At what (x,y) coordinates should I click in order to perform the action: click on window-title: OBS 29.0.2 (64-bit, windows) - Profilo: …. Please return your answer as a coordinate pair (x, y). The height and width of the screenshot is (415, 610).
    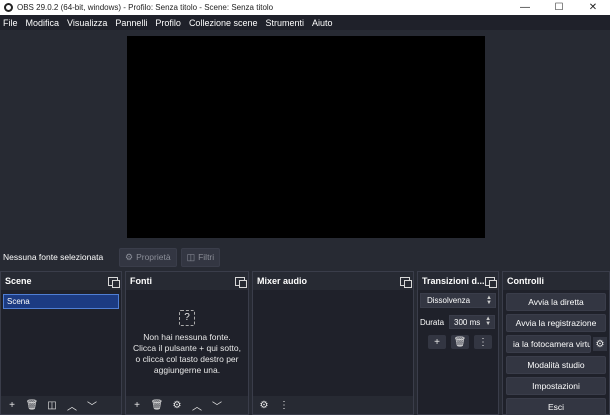
    Looking at the image, I should click on (145, 7).